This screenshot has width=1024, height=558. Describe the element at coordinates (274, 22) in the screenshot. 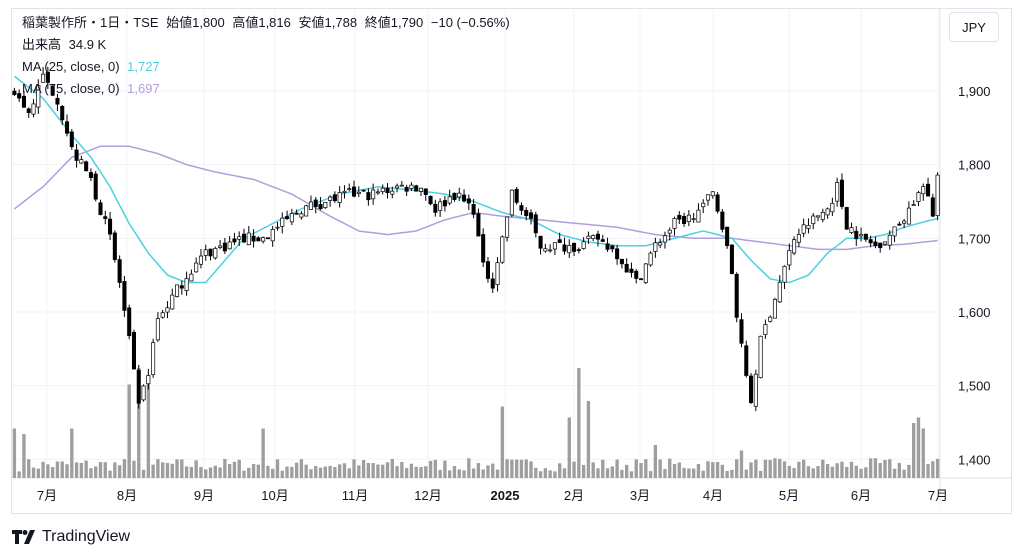

I see `high-value: 1,816` at that location.